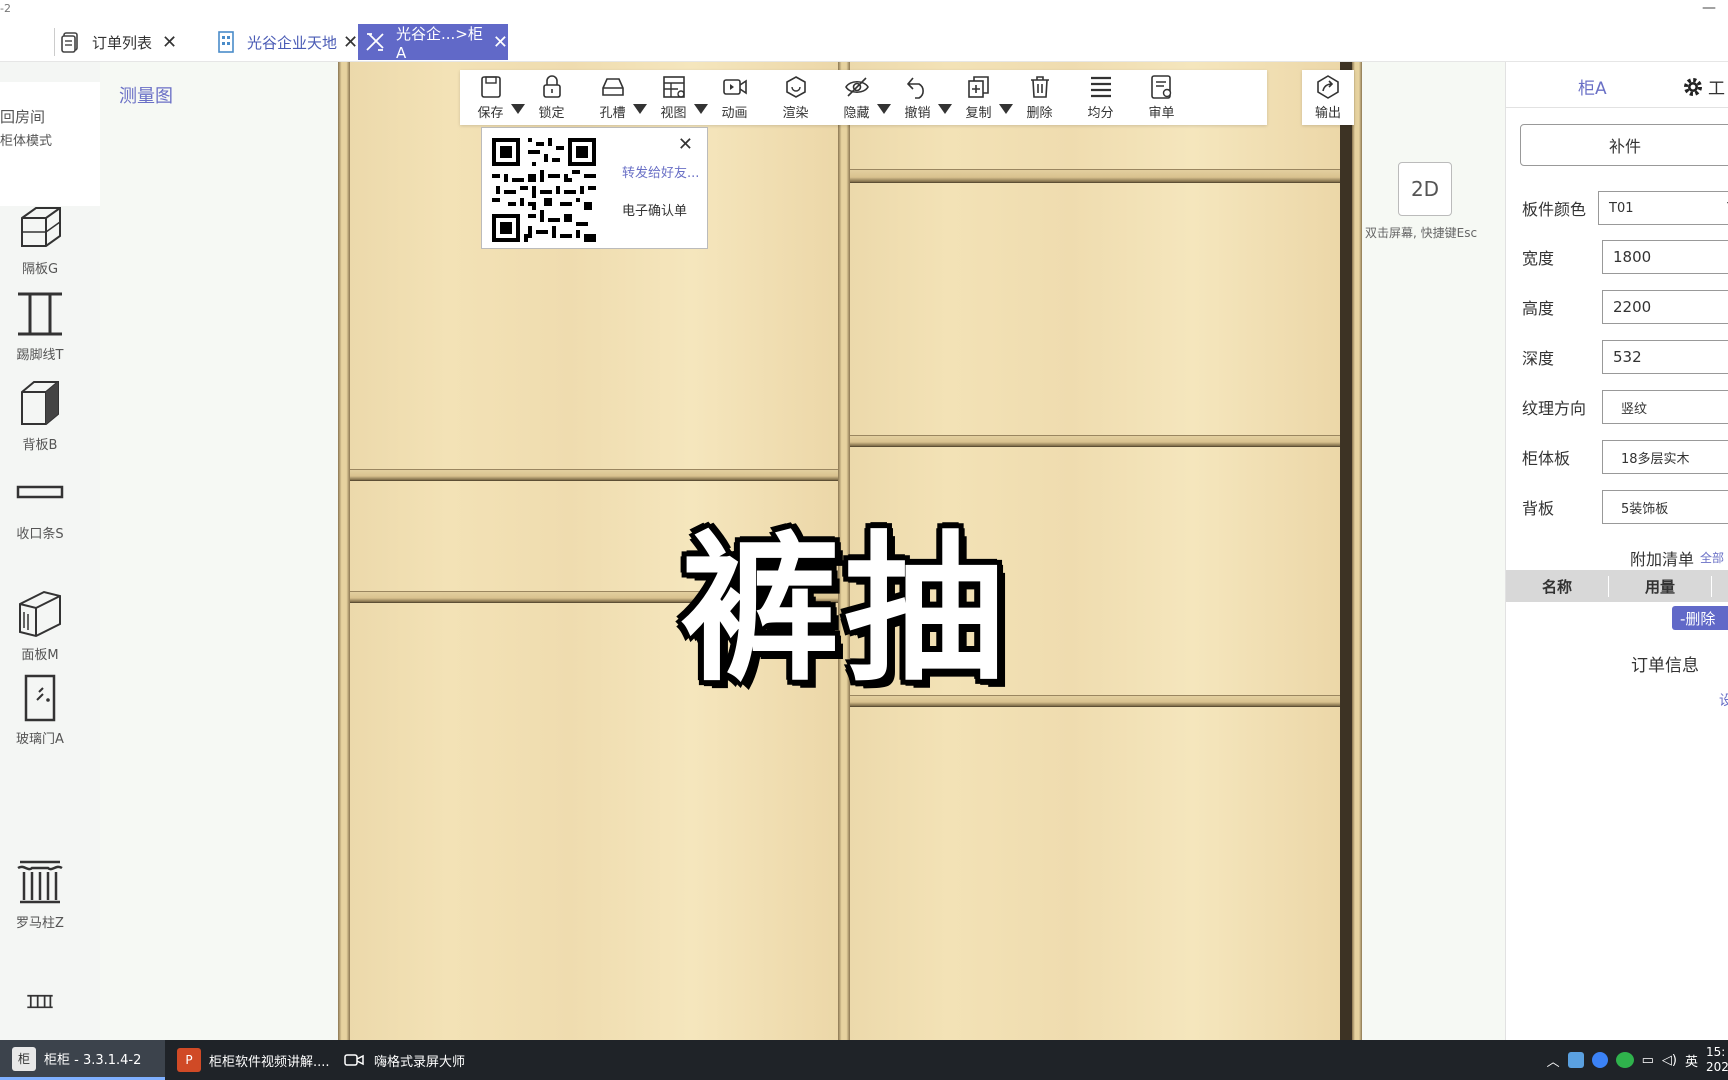  What do you see at coordinates (551, 97) in the screenshot?
I see `lock-button: 锁定` at bounding box center [551, 97].